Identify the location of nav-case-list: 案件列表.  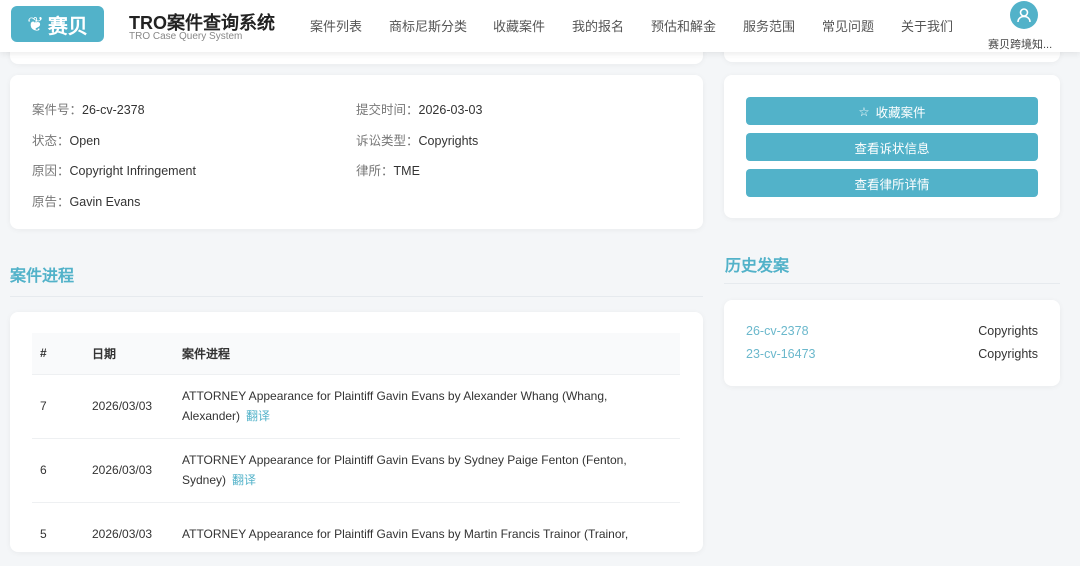
(336, 25).